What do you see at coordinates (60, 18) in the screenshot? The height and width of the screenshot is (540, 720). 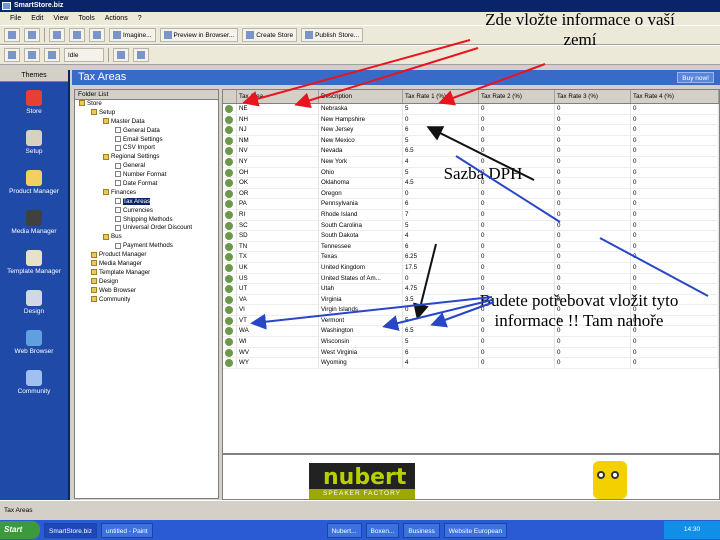 I see `menu-view: View` at bounding box center [60, 18].